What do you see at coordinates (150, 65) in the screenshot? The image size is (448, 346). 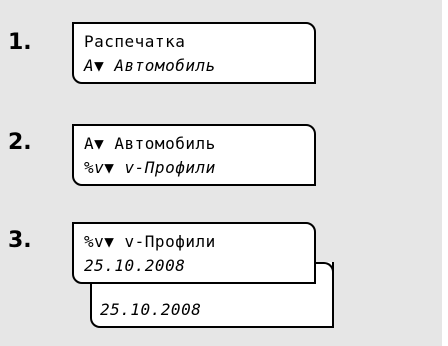 I see `step-1-line-2: A▼ Автомобиль` at bounding box center [150, 65].